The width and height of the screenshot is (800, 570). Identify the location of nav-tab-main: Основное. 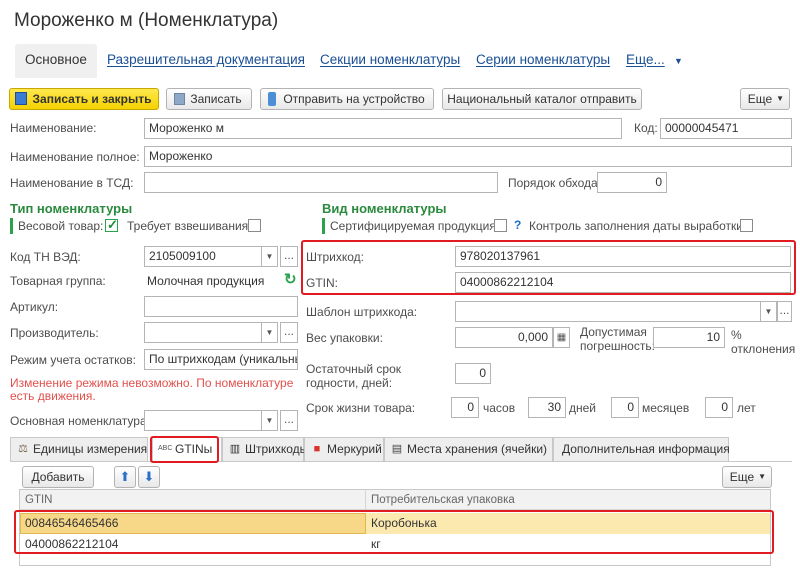
(56, 61).